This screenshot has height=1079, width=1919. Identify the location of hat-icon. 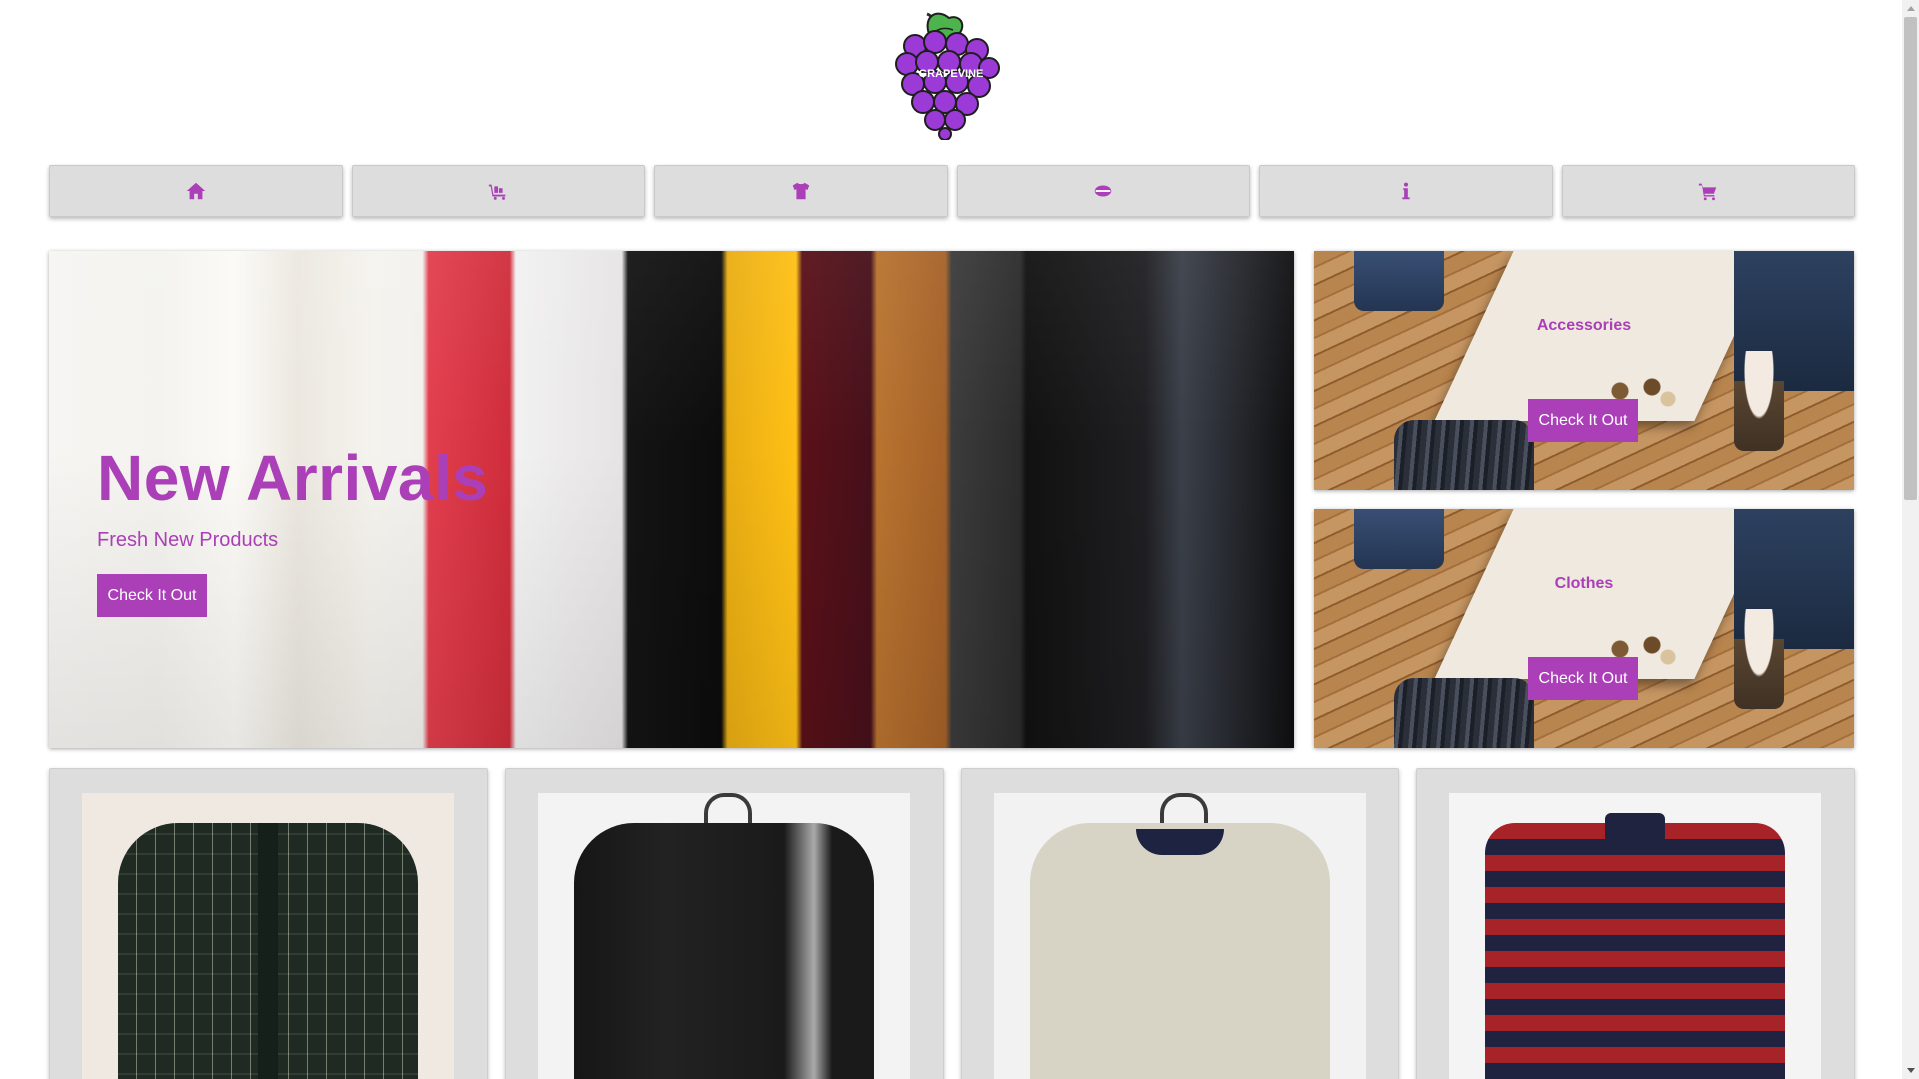
(1103, 191).